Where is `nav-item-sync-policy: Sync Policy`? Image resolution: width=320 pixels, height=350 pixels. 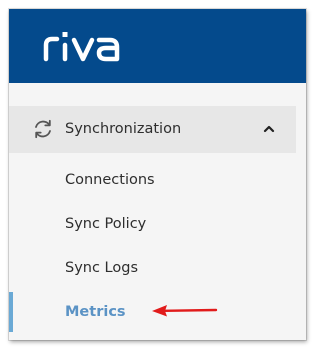 nav-item-sync-policy: Sync Policy is located at coordinates (152, 224).